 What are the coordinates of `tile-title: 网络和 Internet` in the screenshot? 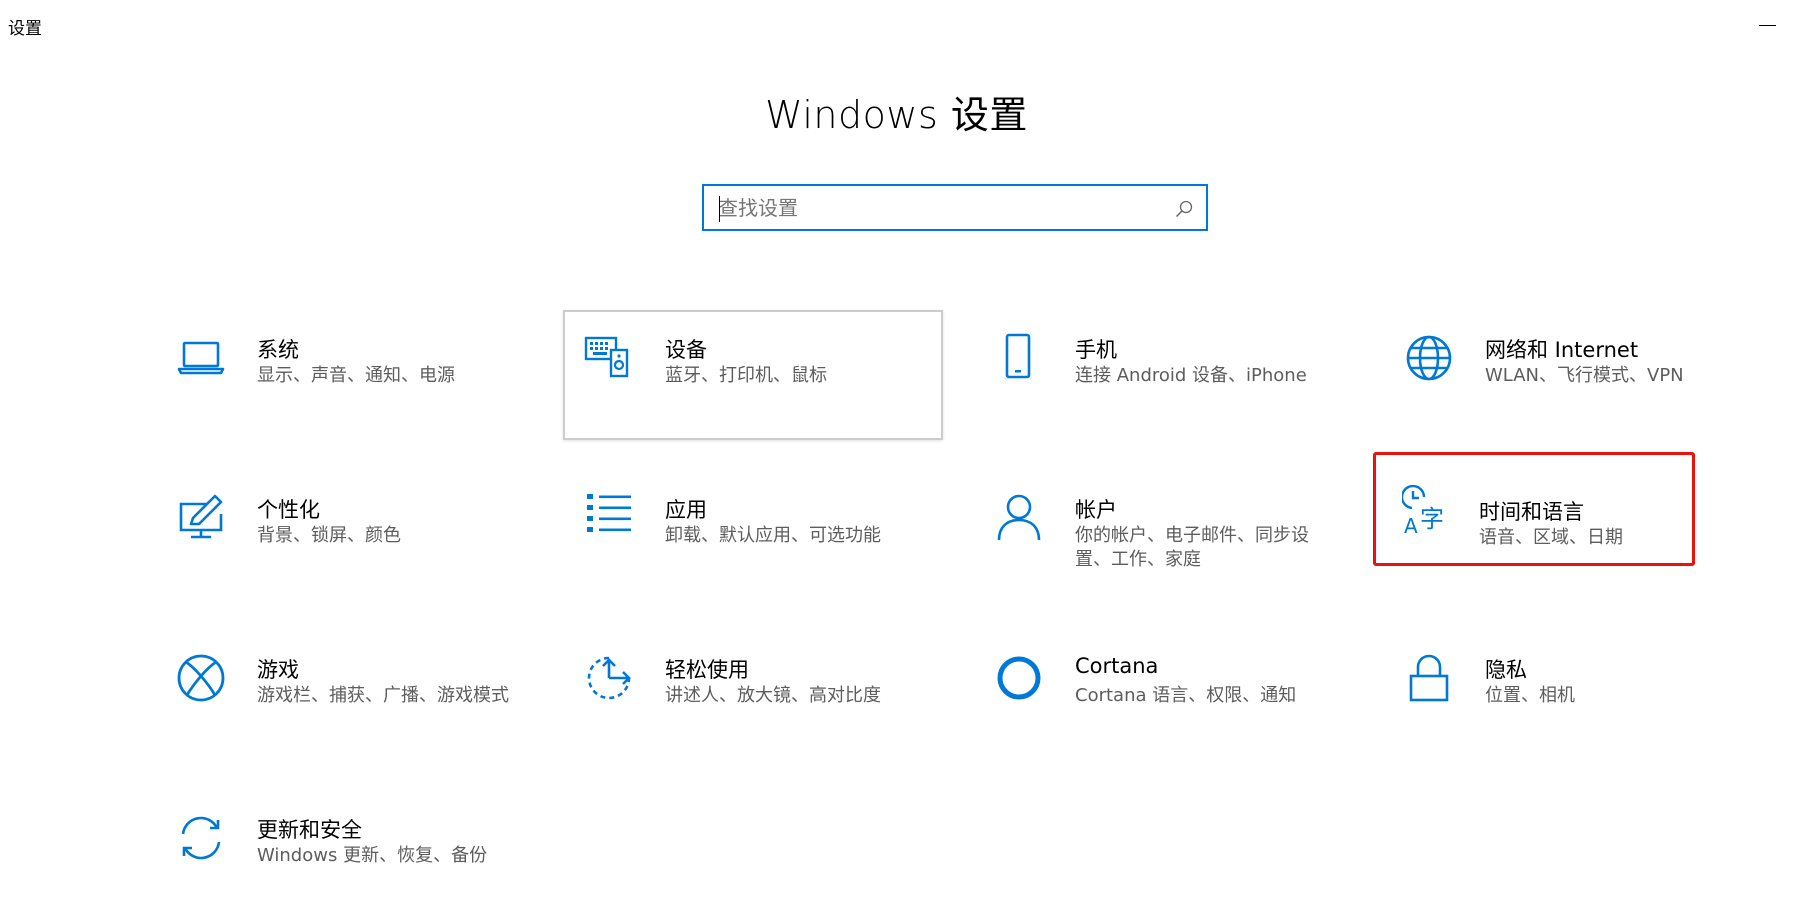 It's located at (1562, 350).